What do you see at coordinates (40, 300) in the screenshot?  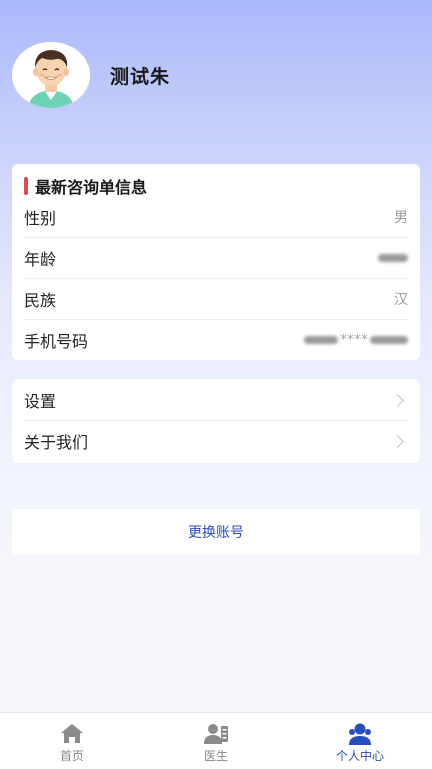 I see `info-label: 民族` at bounding box center [40, 300].